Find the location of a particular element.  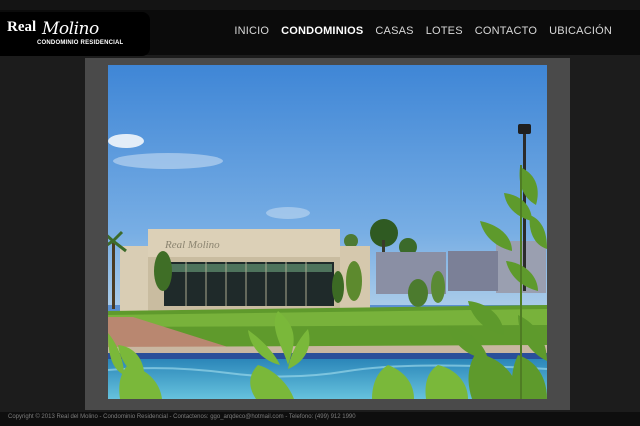

site-logo: Real Molino CONDOMINIO RESIDENCIAL is located at coordinates (75, 34).